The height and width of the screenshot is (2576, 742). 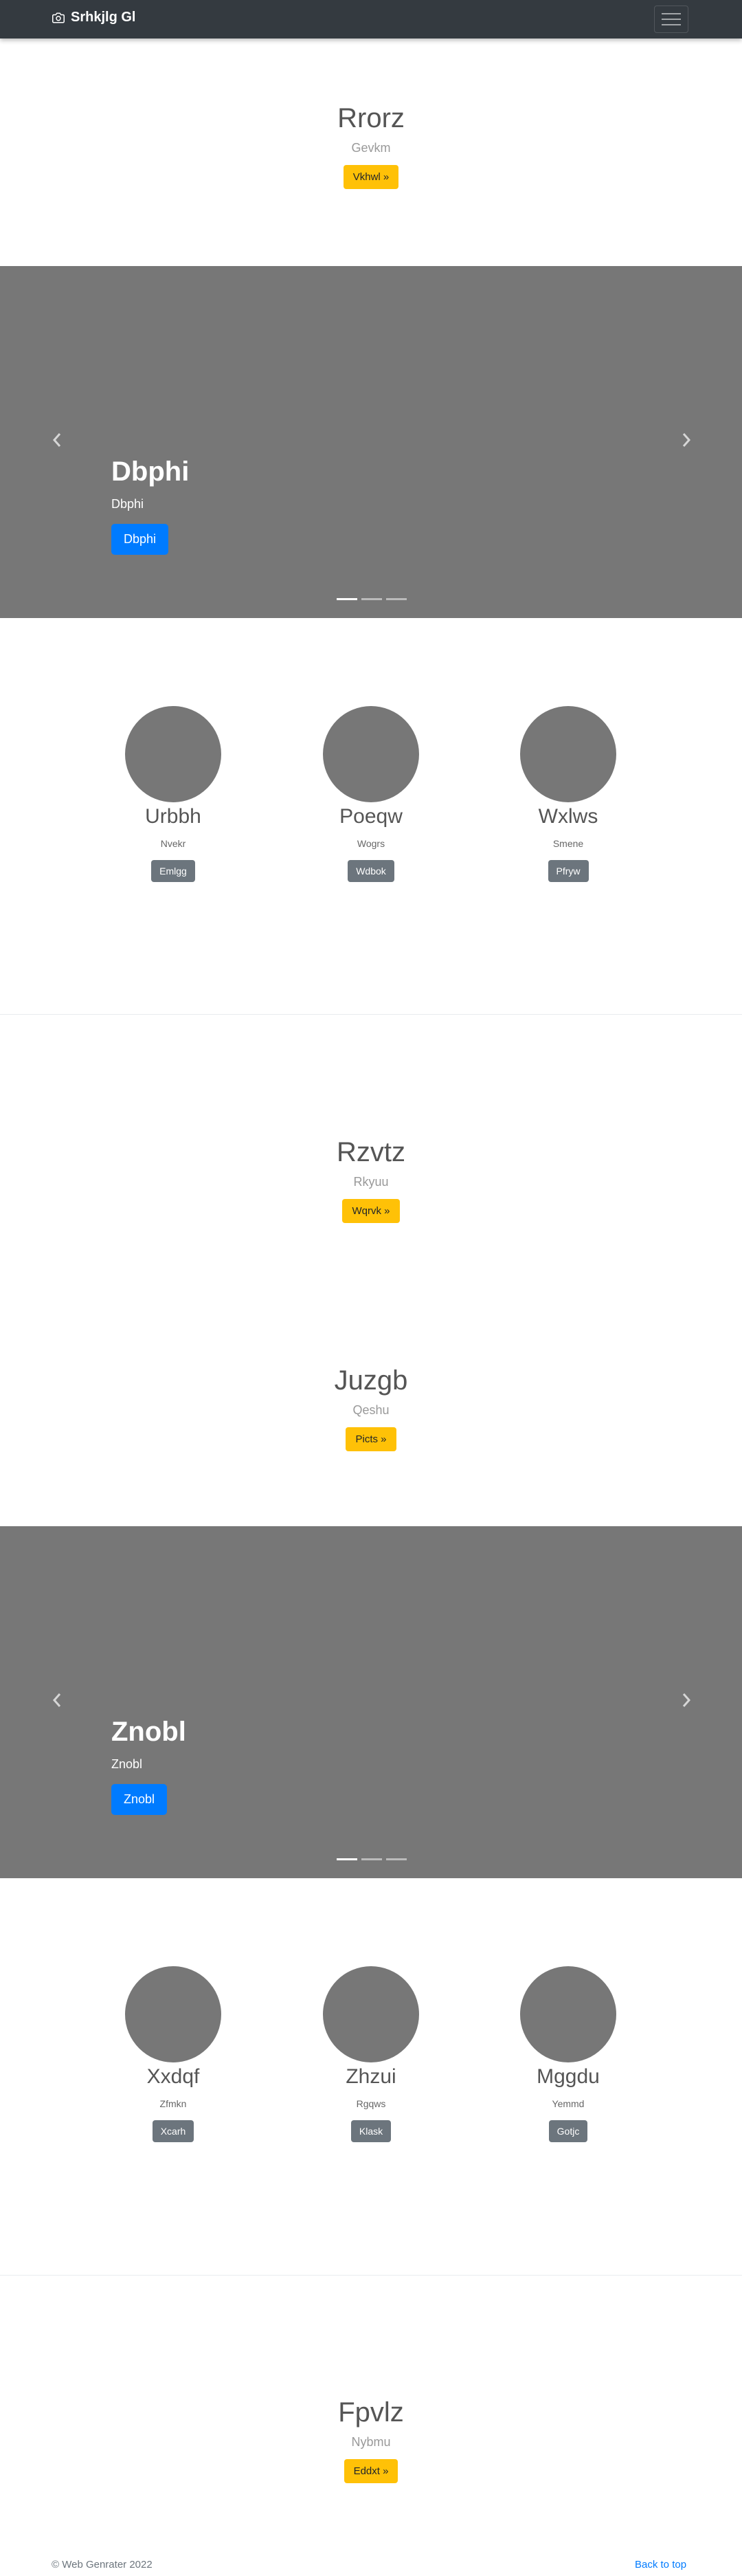 I want to click on section-subtitle: Gevkm, so click(x=371, y=148).